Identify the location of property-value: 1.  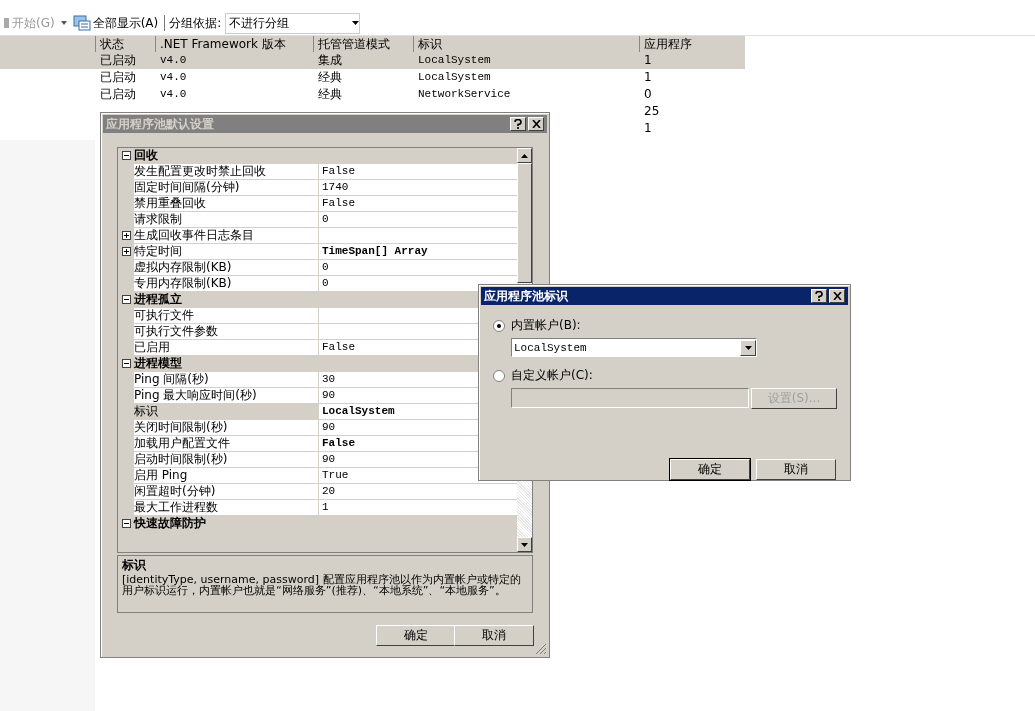
(418, 507).